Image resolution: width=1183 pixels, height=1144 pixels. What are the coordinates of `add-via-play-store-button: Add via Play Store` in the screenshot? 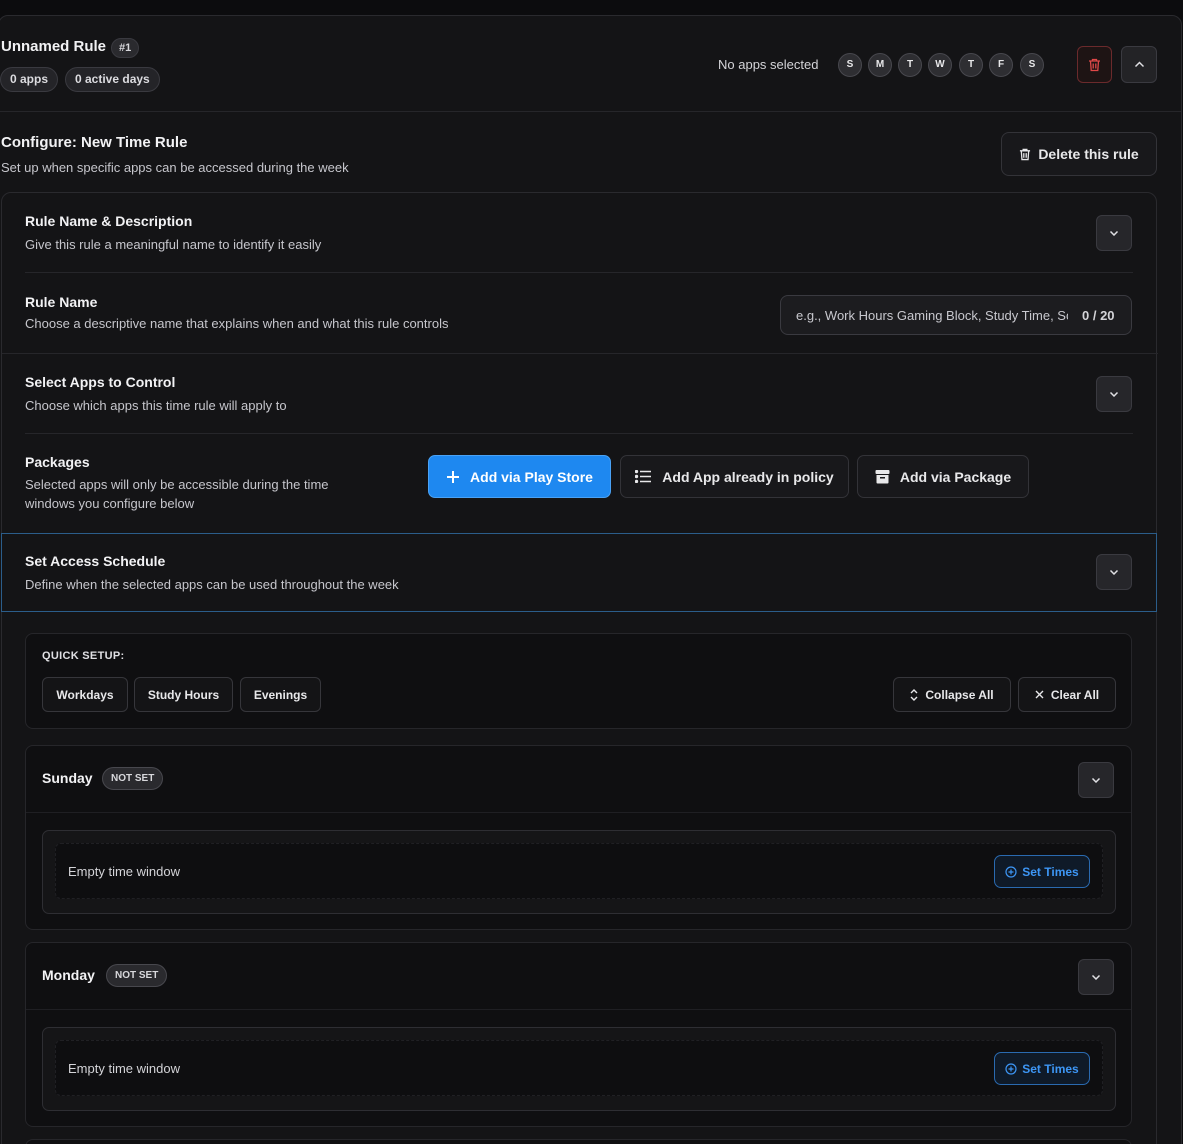 It's located at (519, 476).